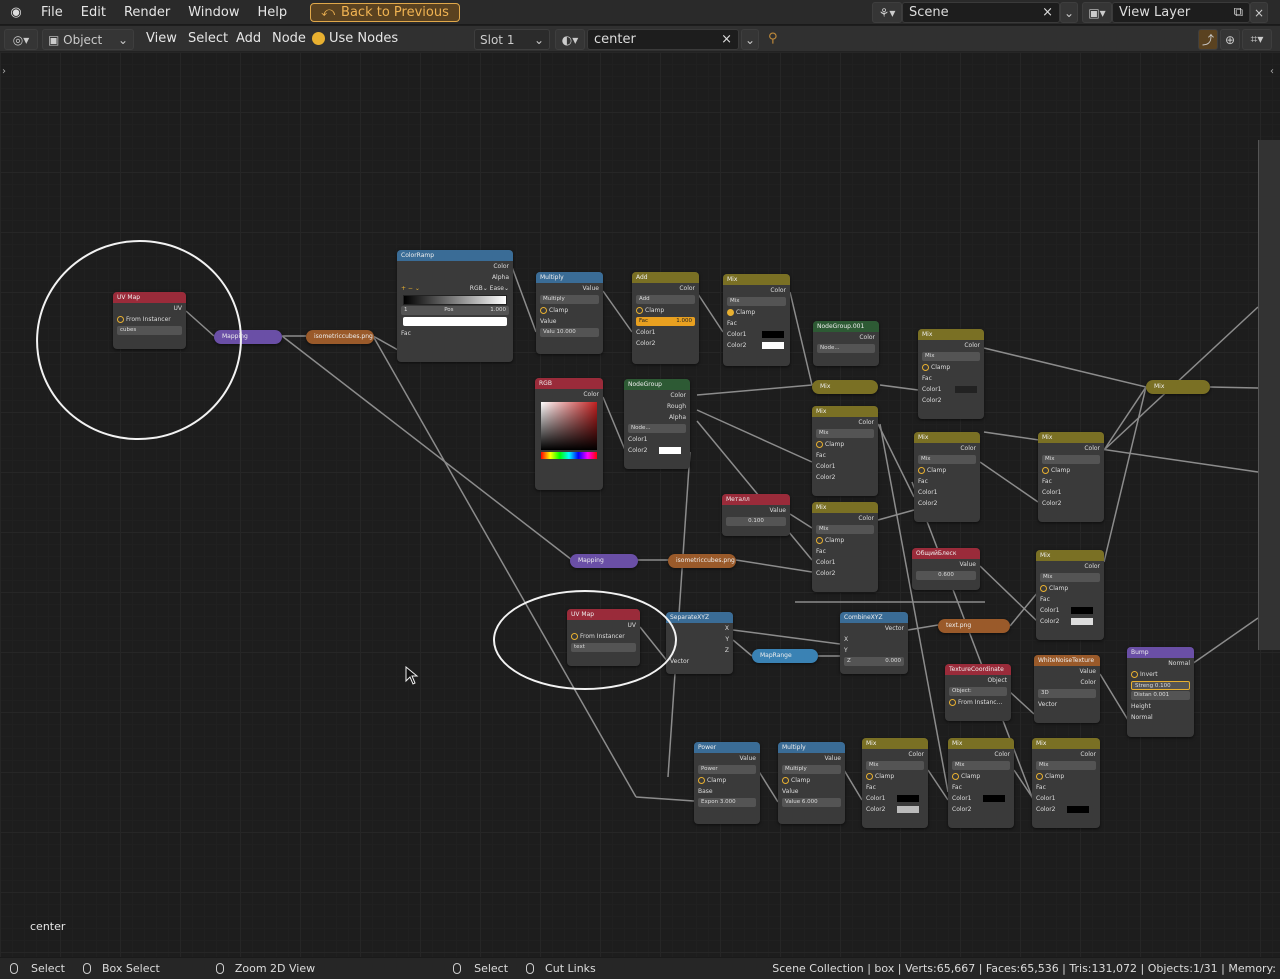  Describe the element at coordinates (21, 39) in the screenshot. I see `editor-type-icon: ◎▾` at that location.